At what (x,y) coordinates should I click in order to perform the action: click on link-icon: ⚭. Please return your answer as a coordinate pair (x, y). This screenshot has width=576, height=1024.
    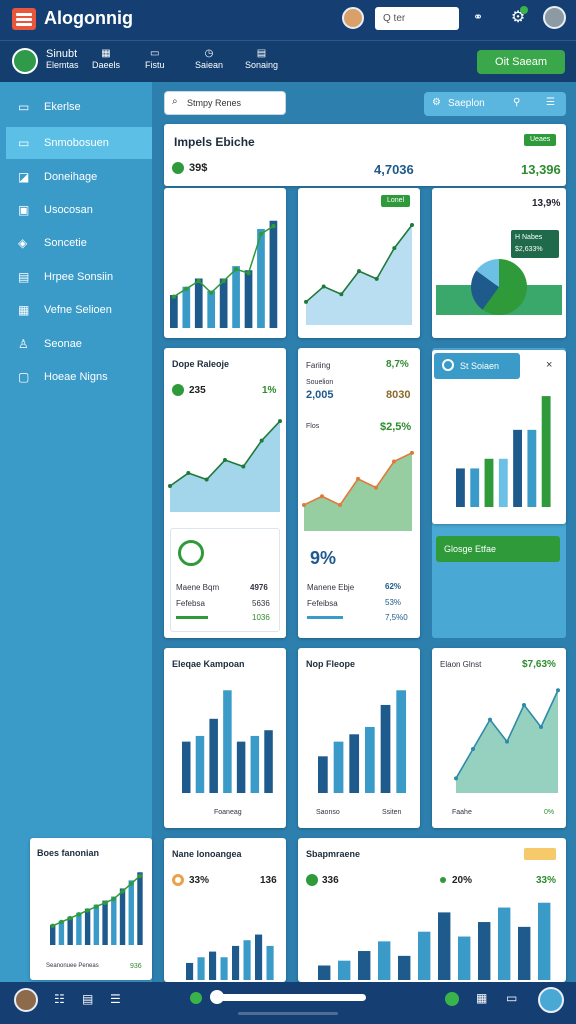
    Looking at the image, I should click on (478, 18).